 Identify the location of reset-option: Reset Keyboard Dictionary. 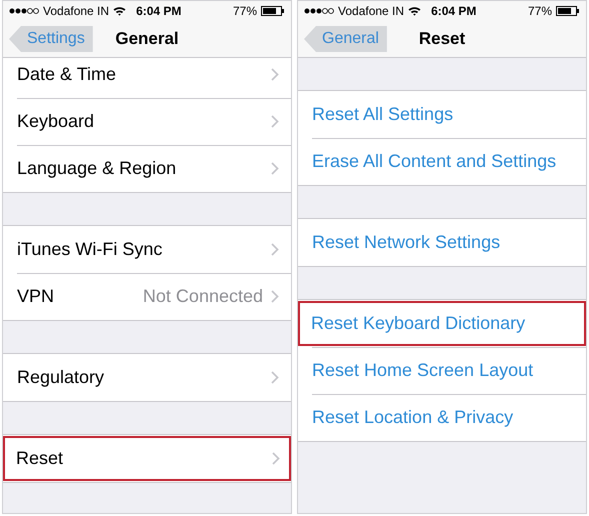
(442, 323).